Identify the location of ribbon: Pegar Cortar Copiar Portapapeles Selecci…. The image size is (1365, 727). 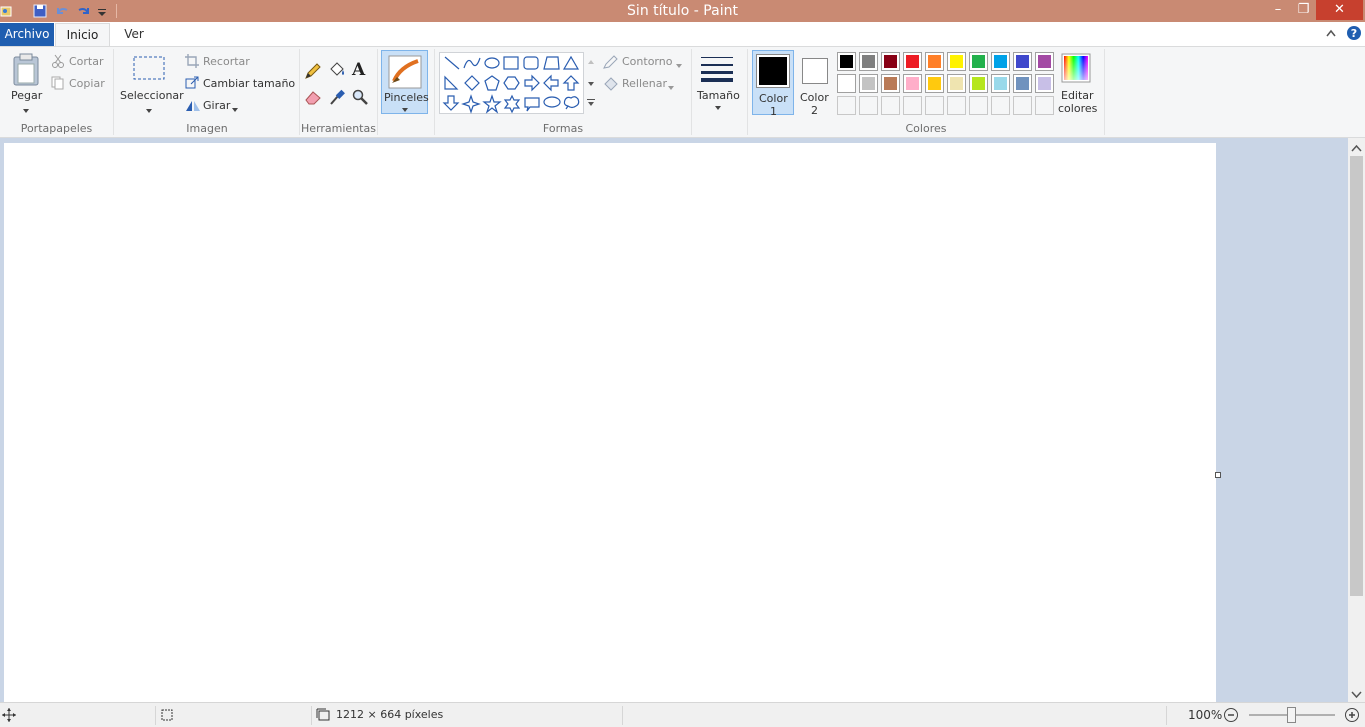
(682, 92).